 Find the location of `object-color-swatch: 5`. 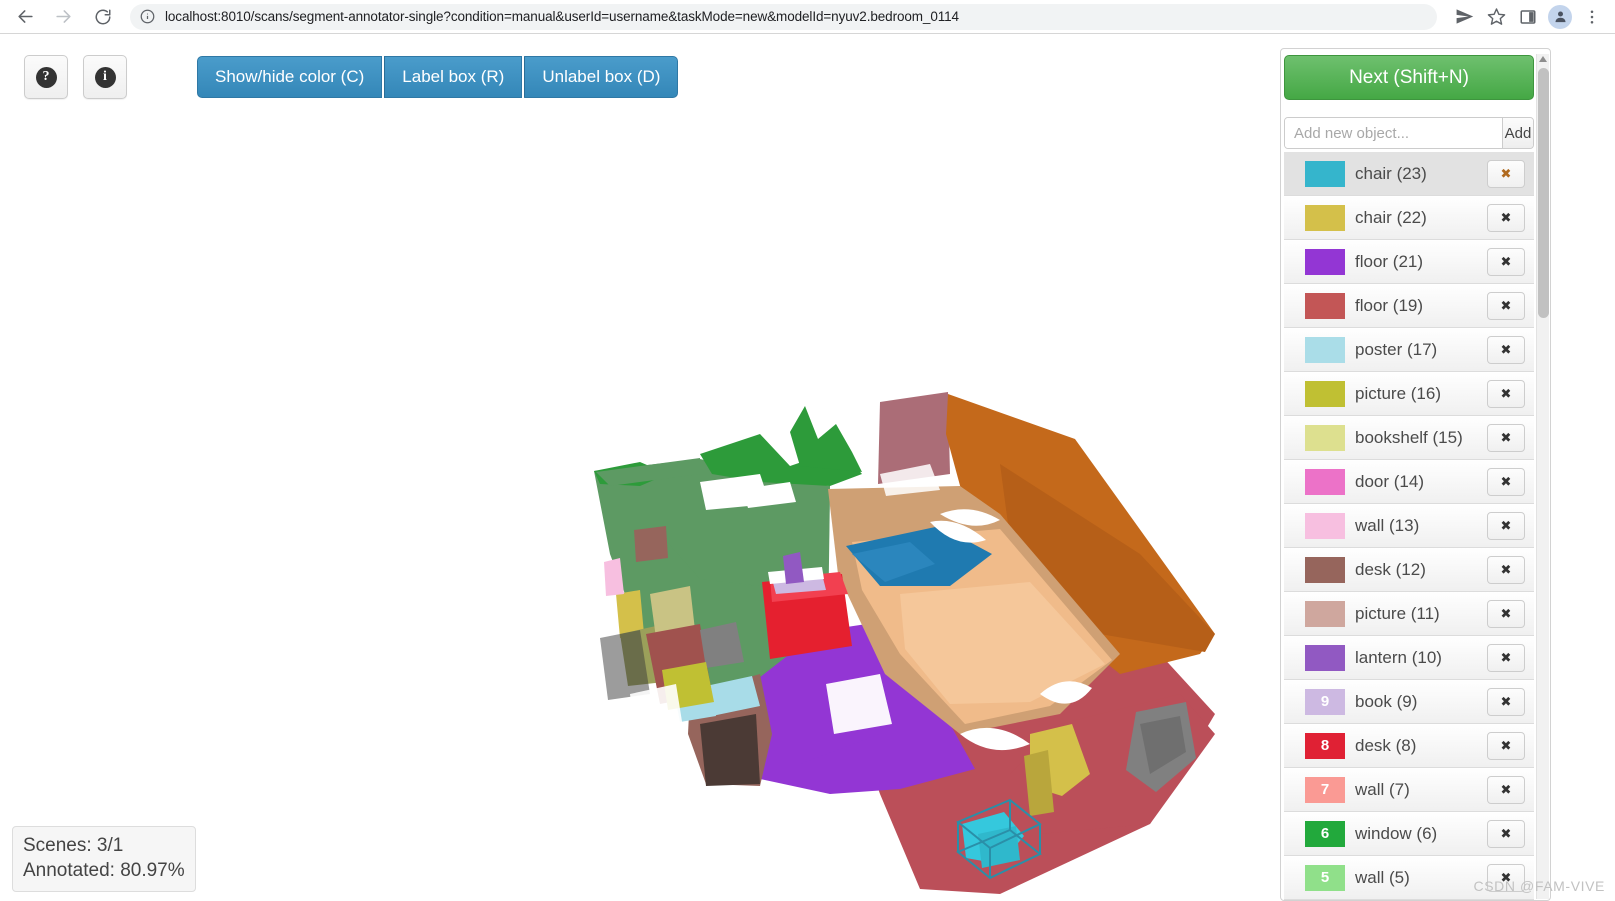

object-color-swatch: 5 is located at coordinates (1325, 877).